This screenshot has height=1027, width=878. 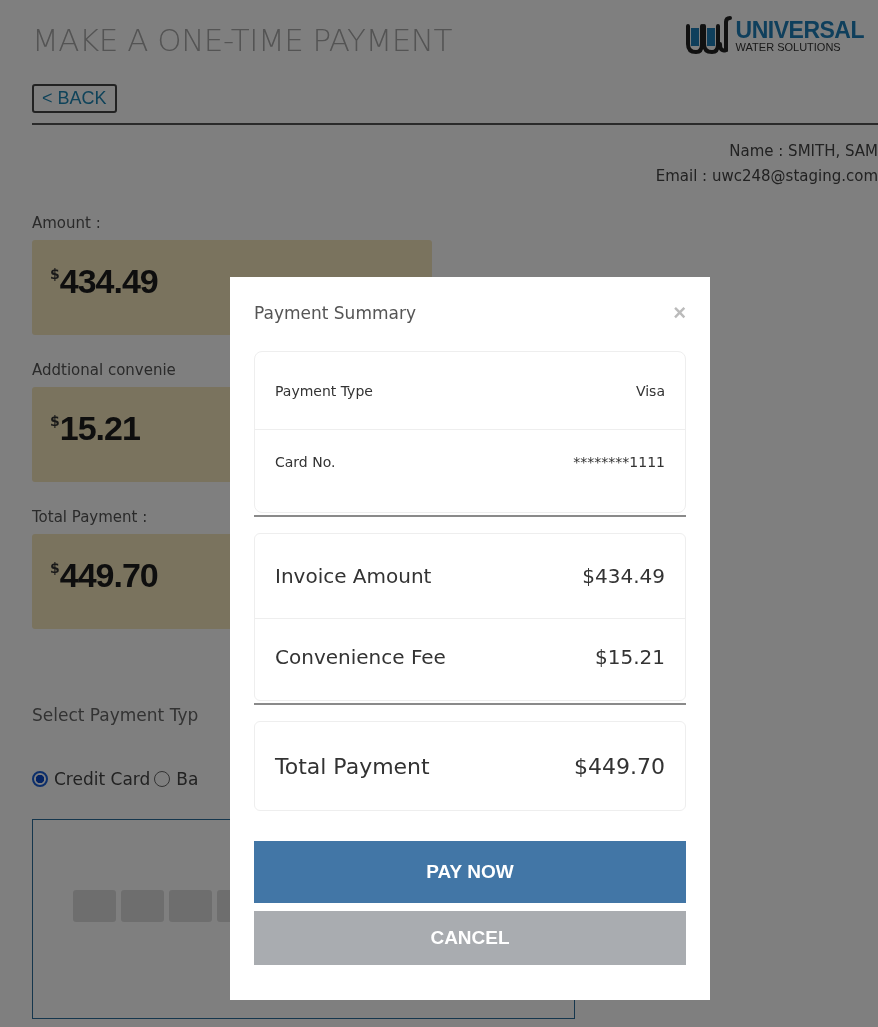 What do you see at coordinates (102, 779) in the screenshot?
I see `radio-label: Credit Card` at bounding box center [102, 779].